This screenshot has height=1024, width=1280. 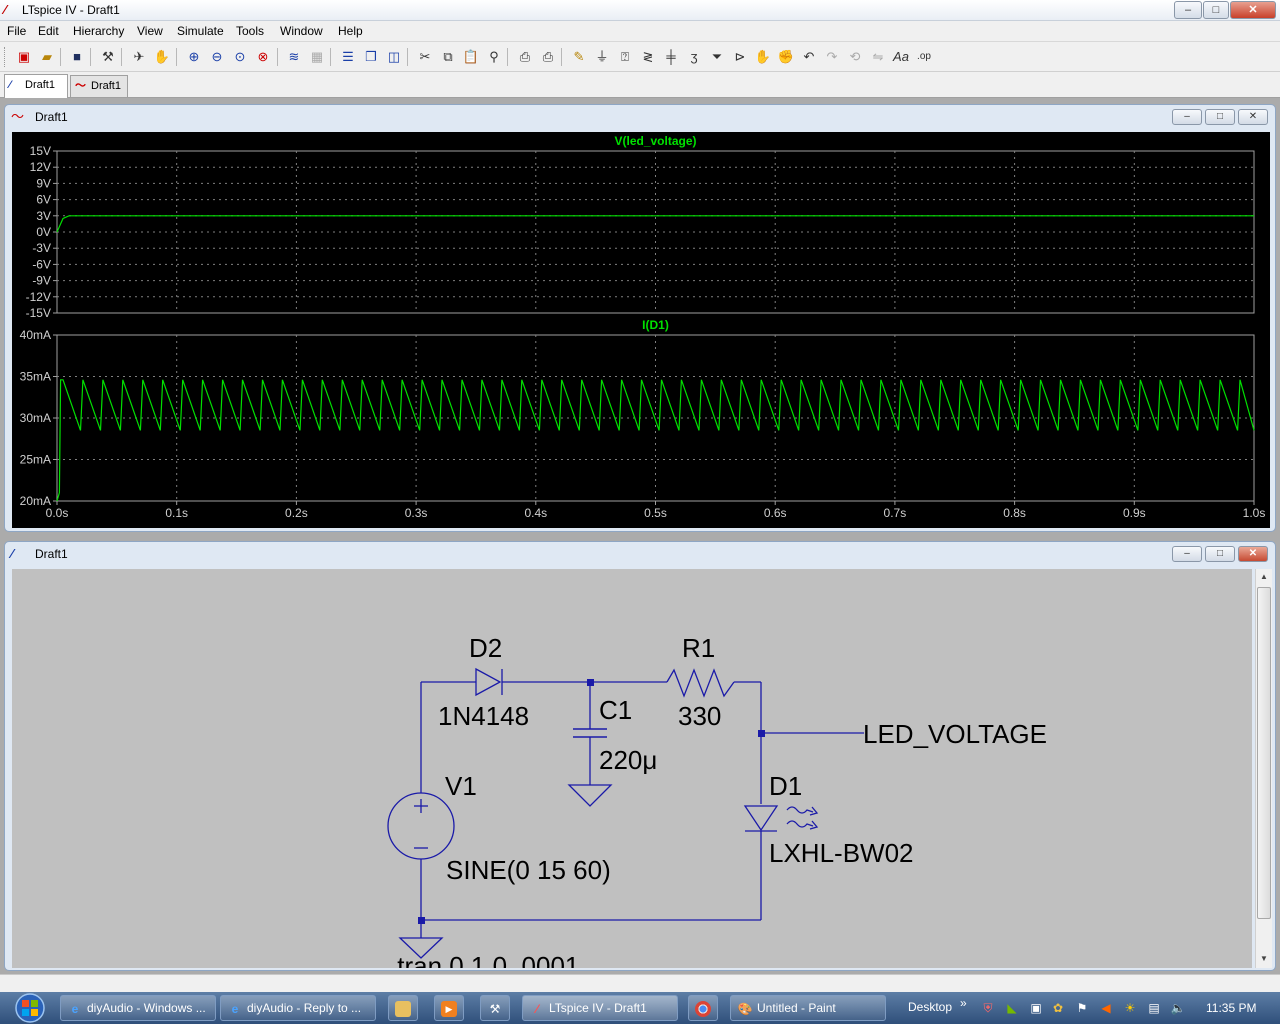 What do you see at coordinates (495, 1008) in the screenshot?
I see `task-tools: ⚒` at bounding box center [495, 1008].